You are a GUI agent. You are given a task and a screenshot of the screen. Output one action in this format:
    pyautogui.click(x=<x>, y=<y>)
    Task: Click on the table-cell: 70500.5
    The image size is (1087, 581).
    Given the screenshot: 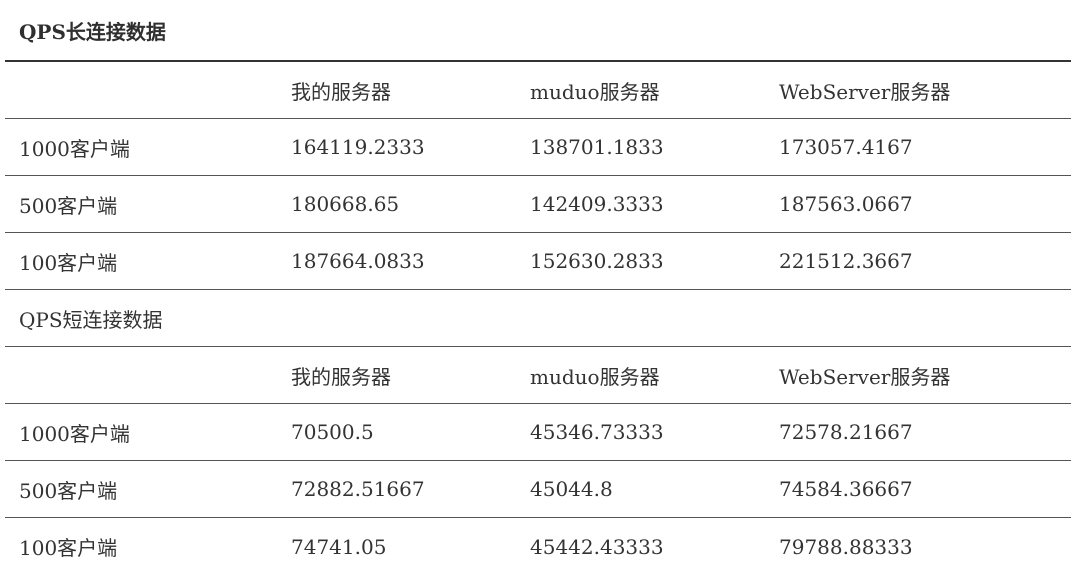 What is the action you would take?
    pyautogui.click(x=332, y=432)
    